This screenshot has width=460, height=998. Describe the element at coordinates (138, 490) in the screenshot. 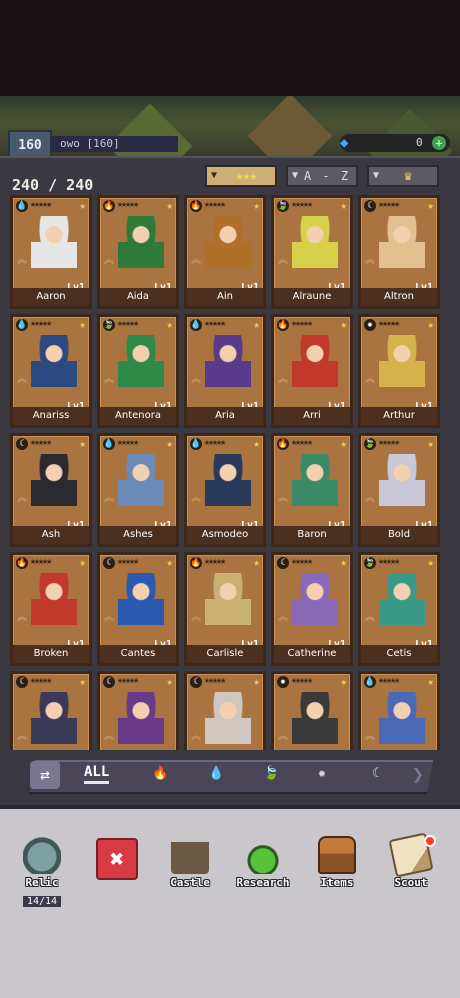

I see `hero-card: 💧★★★★★★︽Lv1Ashes` at that location.